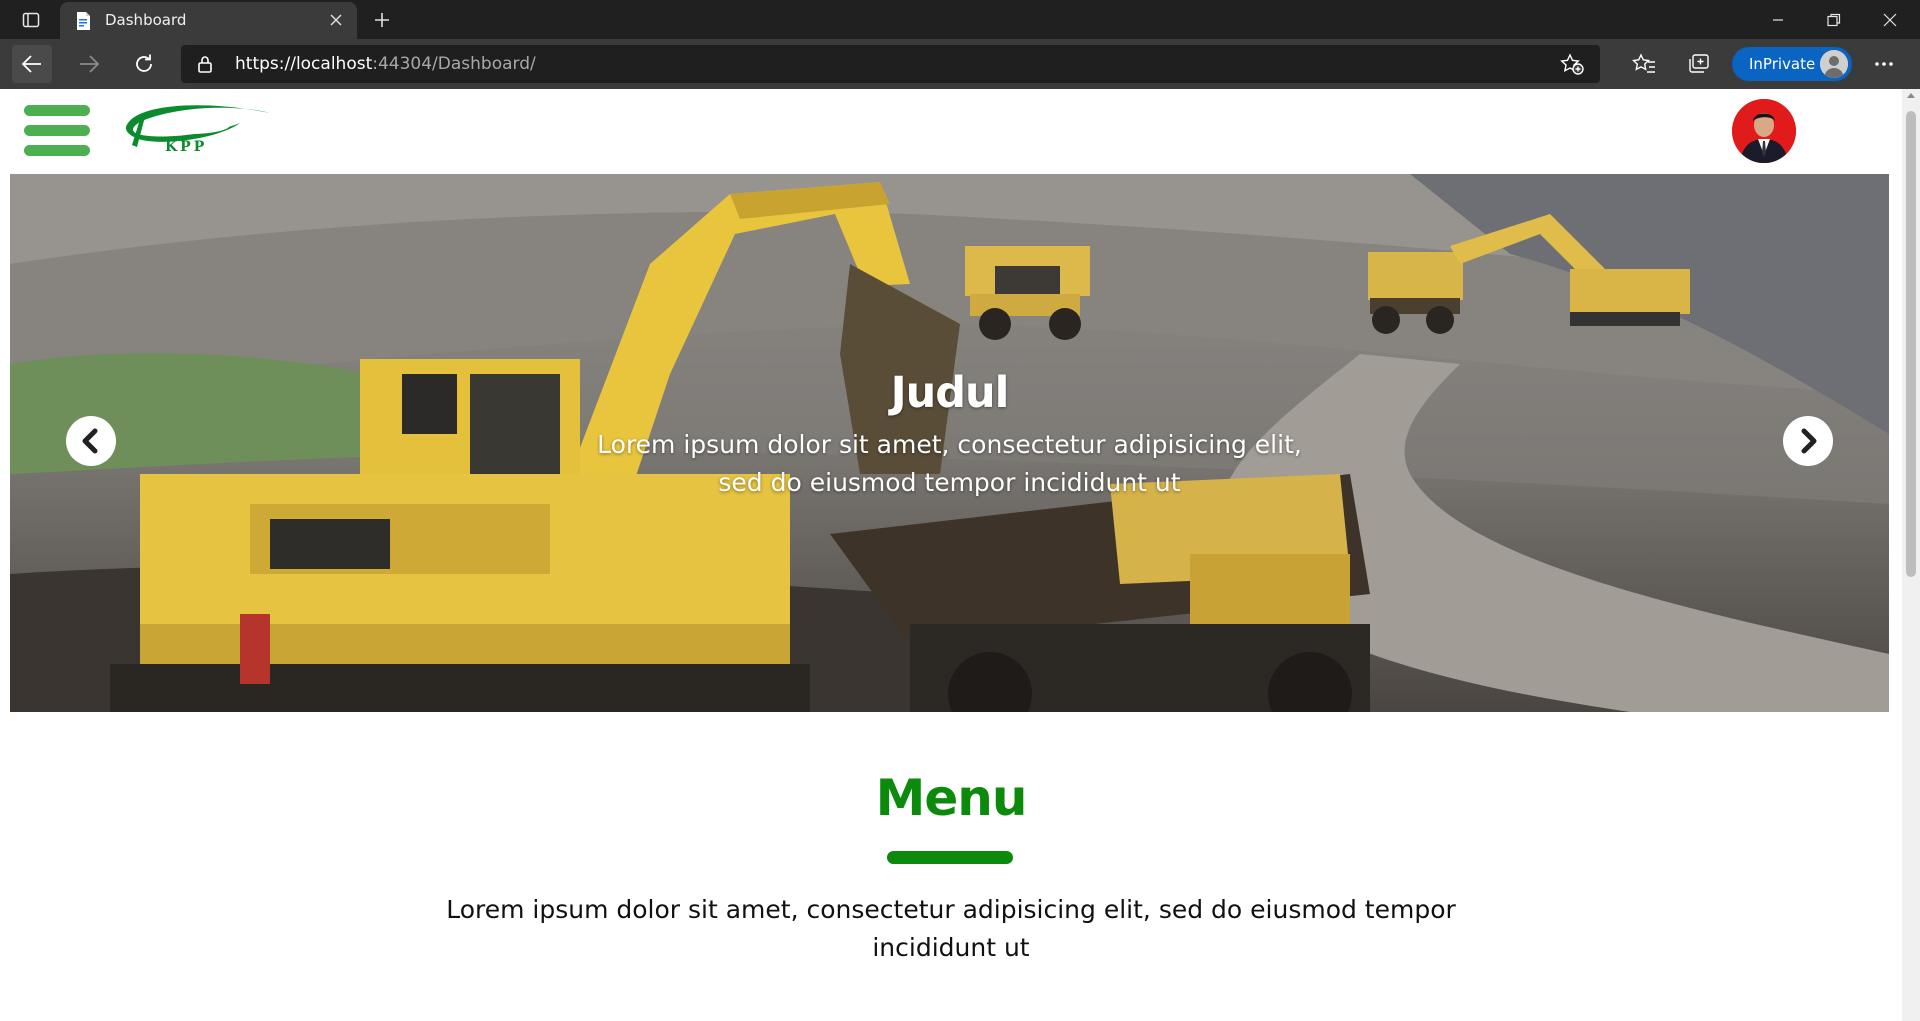  What do you see at coordinates (57, 131) in the screenshot?
I see `hamburger-menu-button` at bounding box center [57, 131].